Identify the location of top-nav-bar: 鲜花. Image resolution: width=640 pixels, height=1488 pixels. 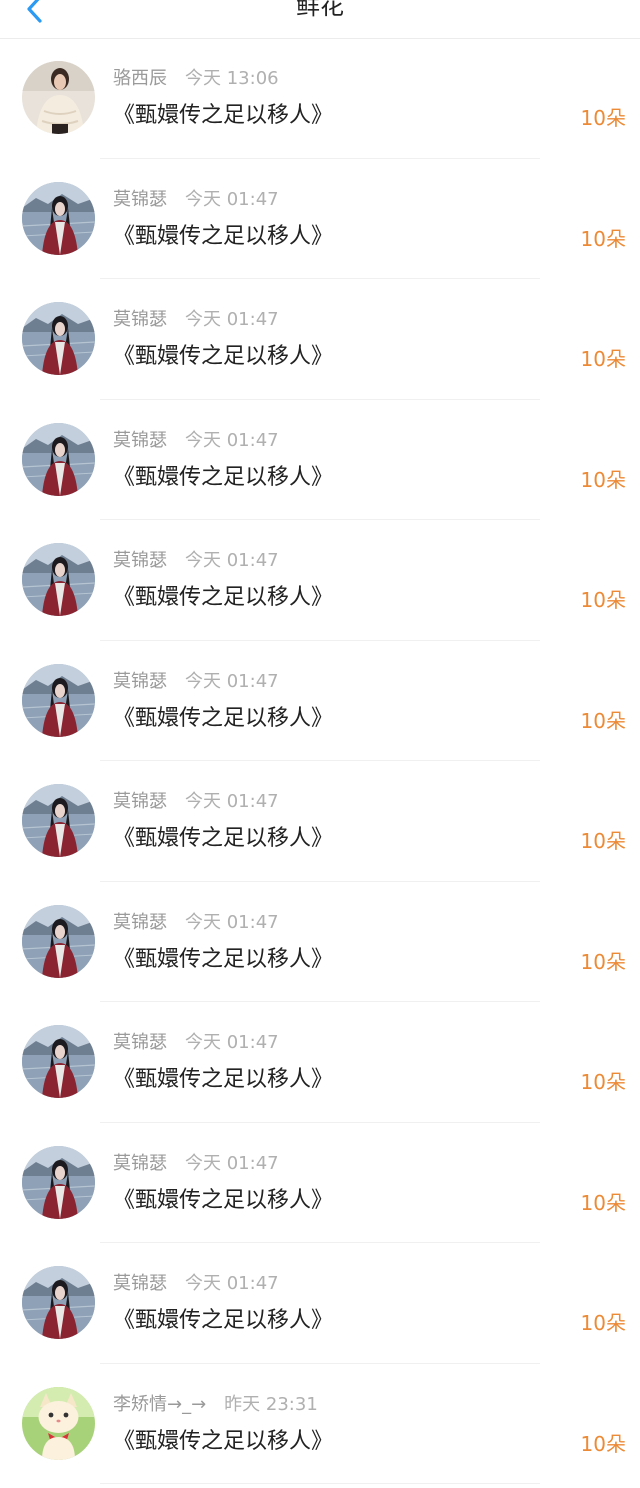
(320, 19).